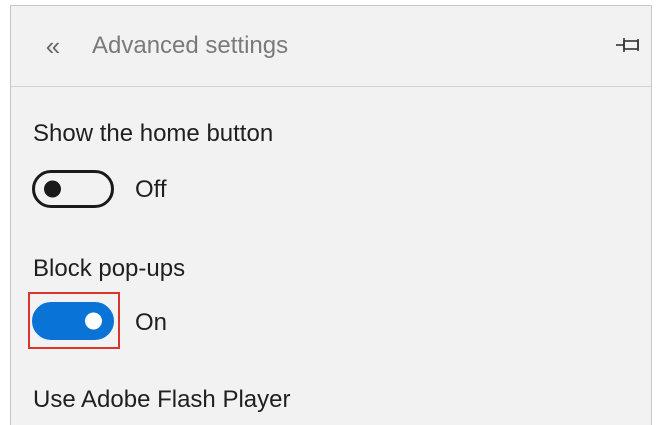  Describe the element at coordinates (151, 189) in the screenshot. I see `home-button-toggle-state: Off` at that location.